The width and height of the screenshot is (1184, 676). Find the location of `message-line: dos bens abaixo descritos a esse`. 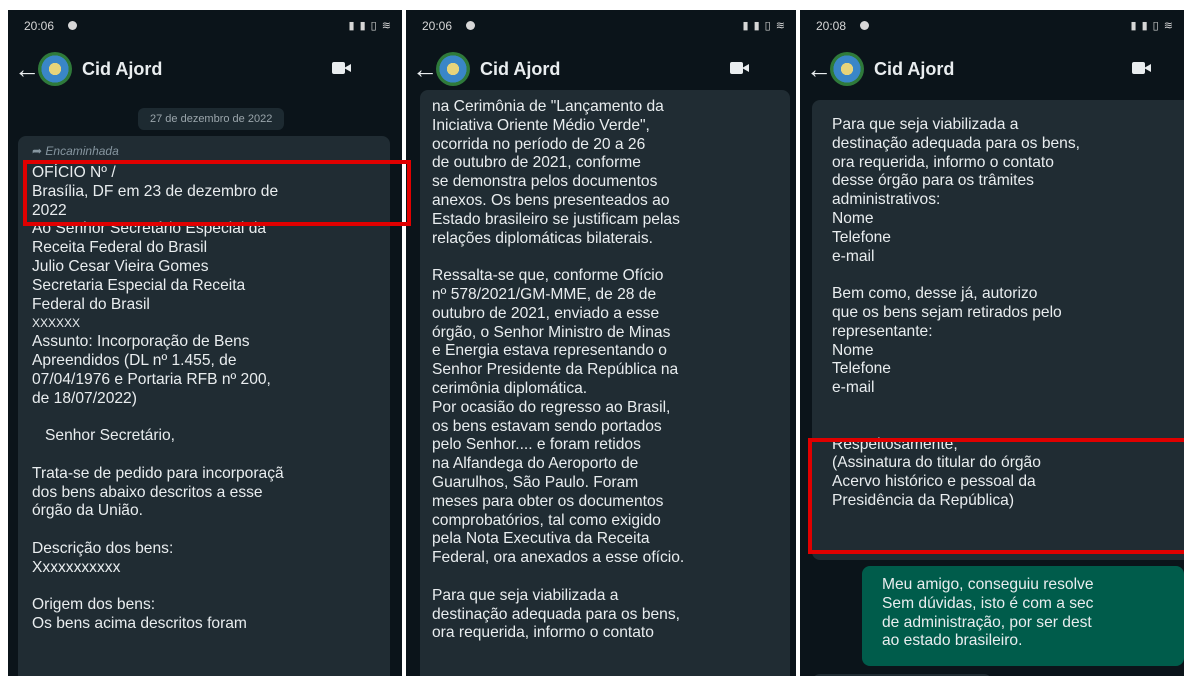

message-line: dos bens abaixo descritos a esse is located at coordinates (147, 492).